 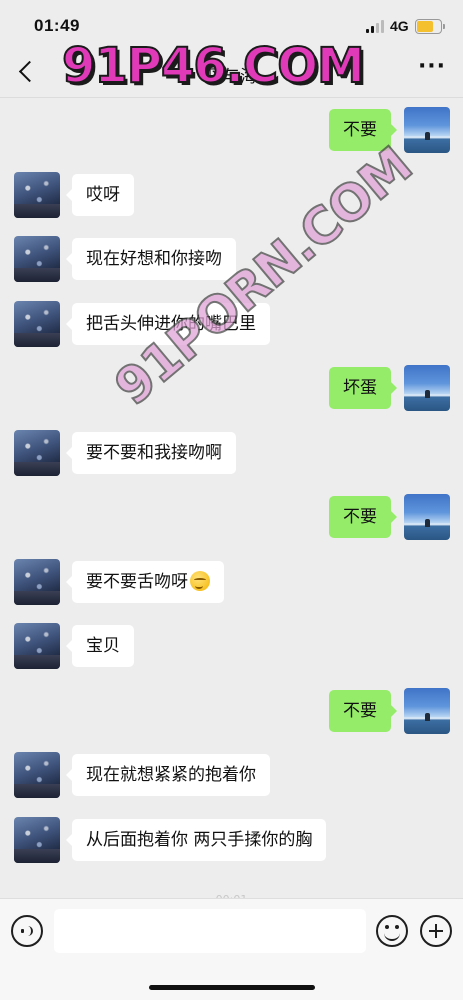 I want to click on message-bubble: 哎呀, so click(x=100, y=195).